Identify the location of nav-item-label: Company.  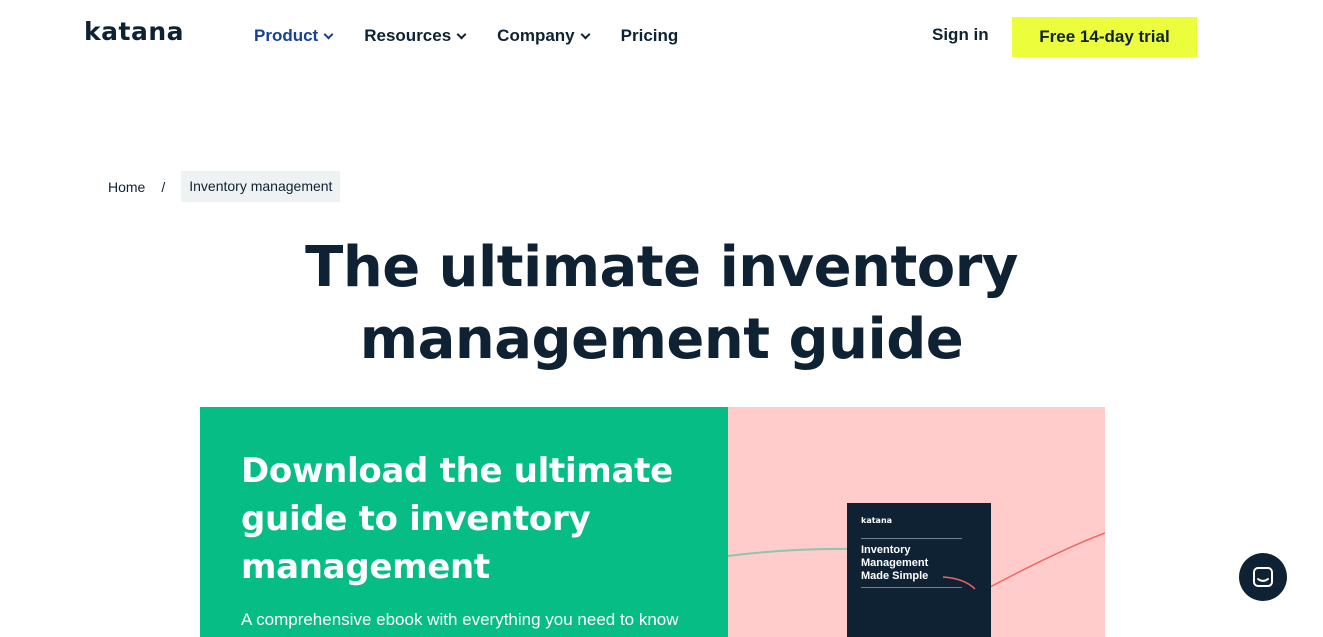
(536, 35).